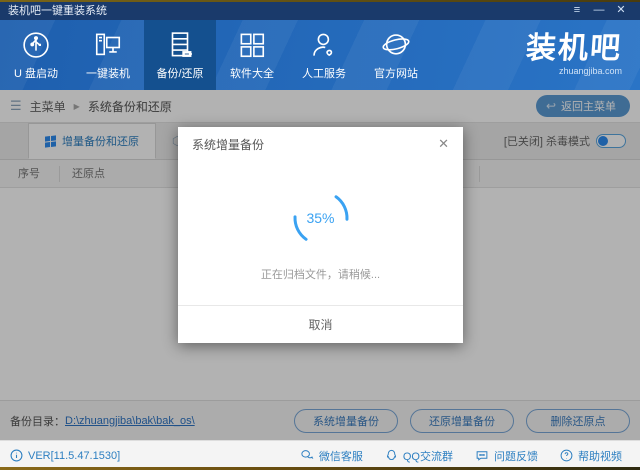 The image size is (640, 470). What do you see at coordinates (180, 45) in the screenshot?
I see `backup-server-icon` at bounding box center [180, 45].